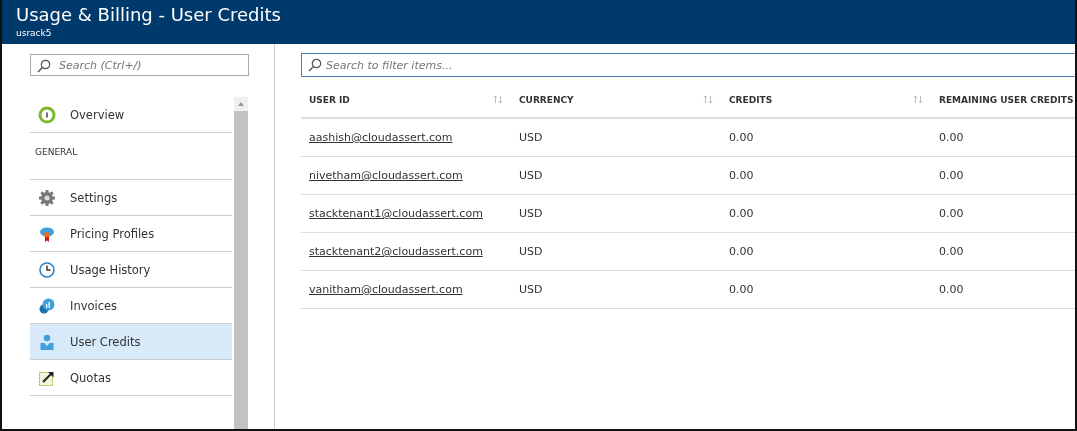 This screenshot has height=431, width=1077. I want to click on user-link: nivetham@cloudassert.com, so click(386, 175).